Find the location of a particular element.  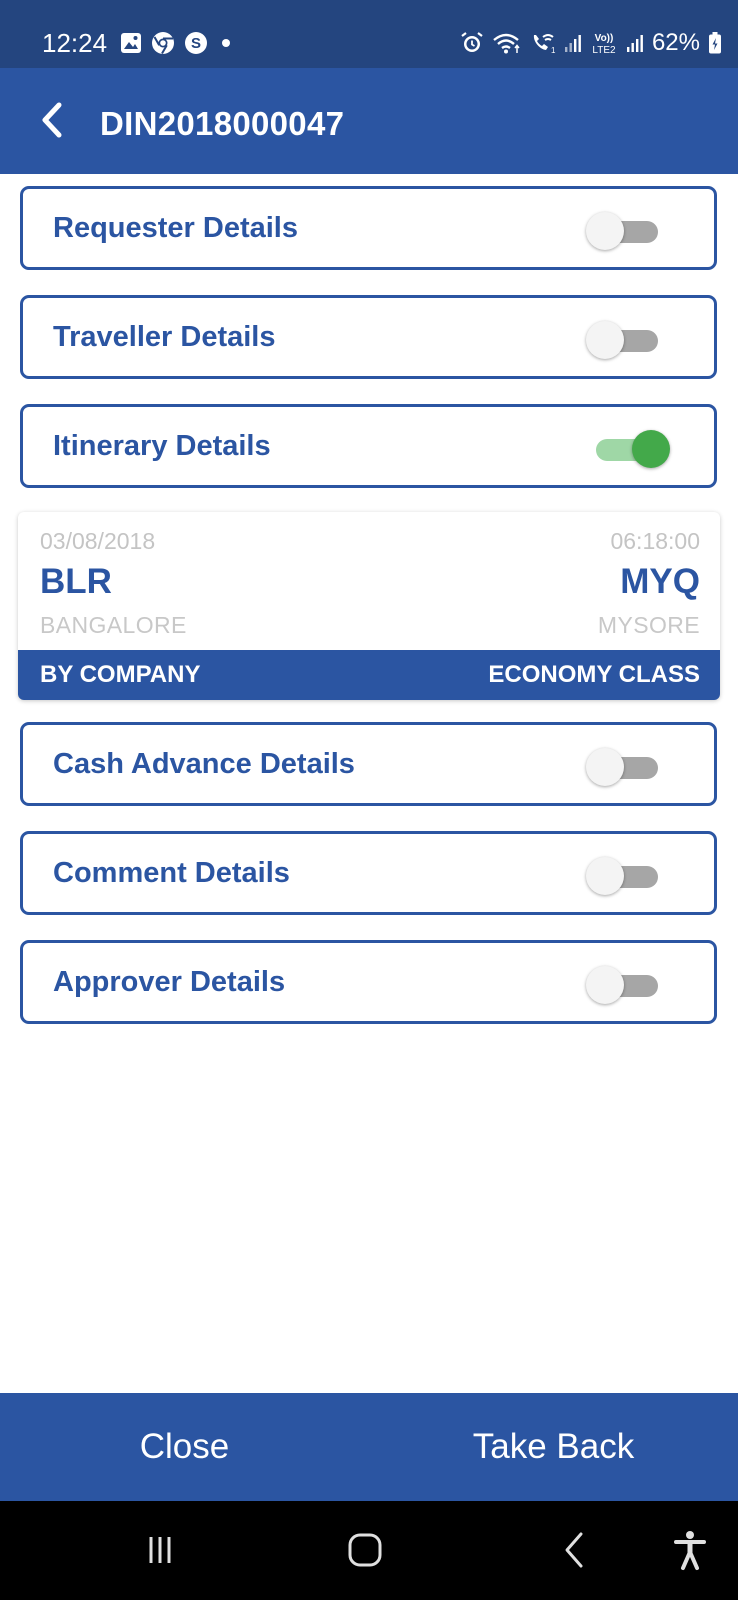

svg-text: S is located at coordinates (196, 43).